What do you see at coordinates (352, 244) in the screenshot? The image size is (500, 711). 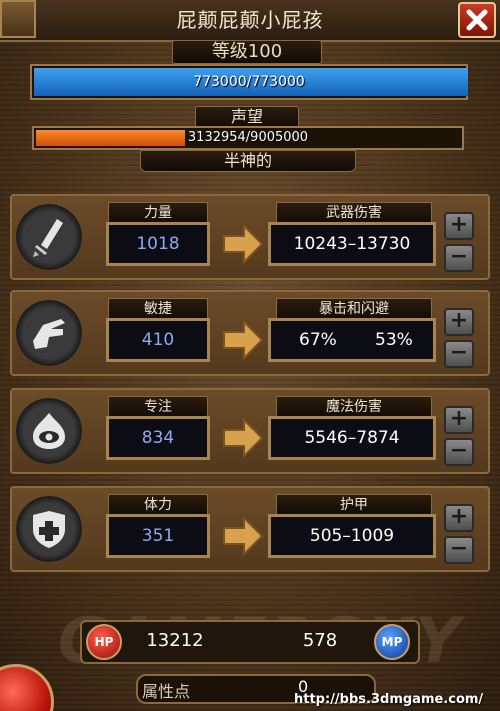 I see `stat-result-value: 10243–13730` at bounding box center [352, 244].